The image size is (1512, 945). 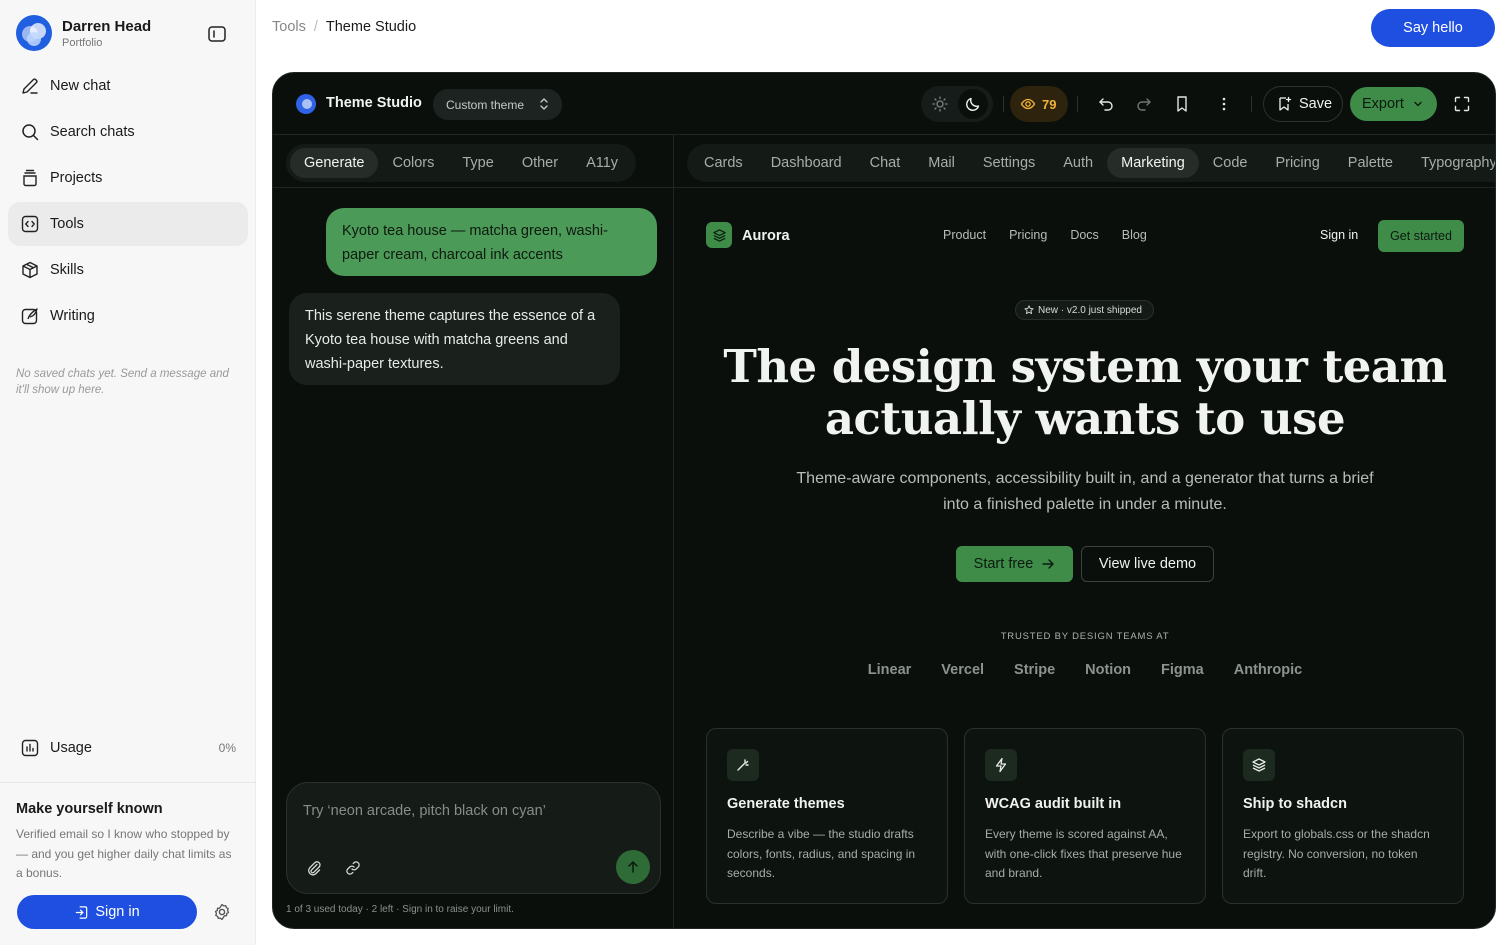 I want to click on sidebar-item-label: Skills, so click(x=67, y=270).